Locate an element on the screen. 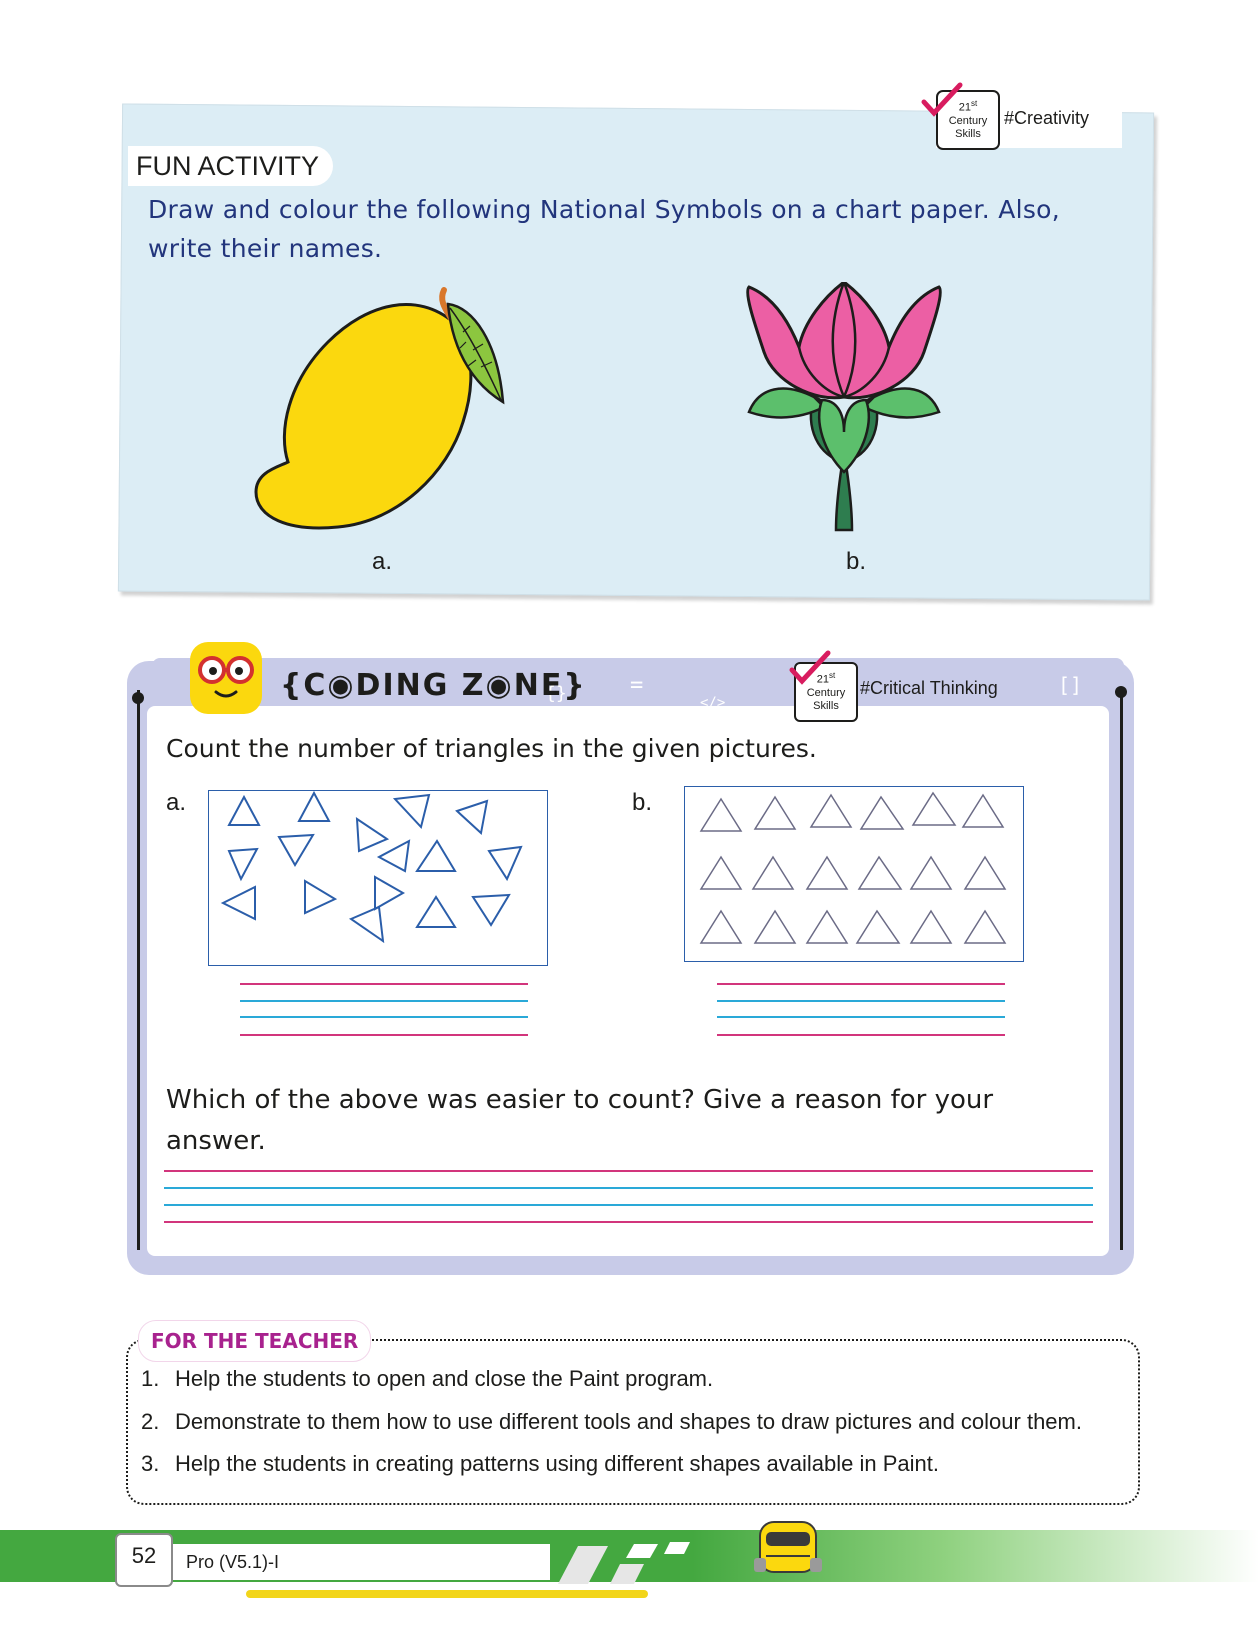 The image size is (1259, 1646). mascot-face-icon is located at coordinates (226, 678).